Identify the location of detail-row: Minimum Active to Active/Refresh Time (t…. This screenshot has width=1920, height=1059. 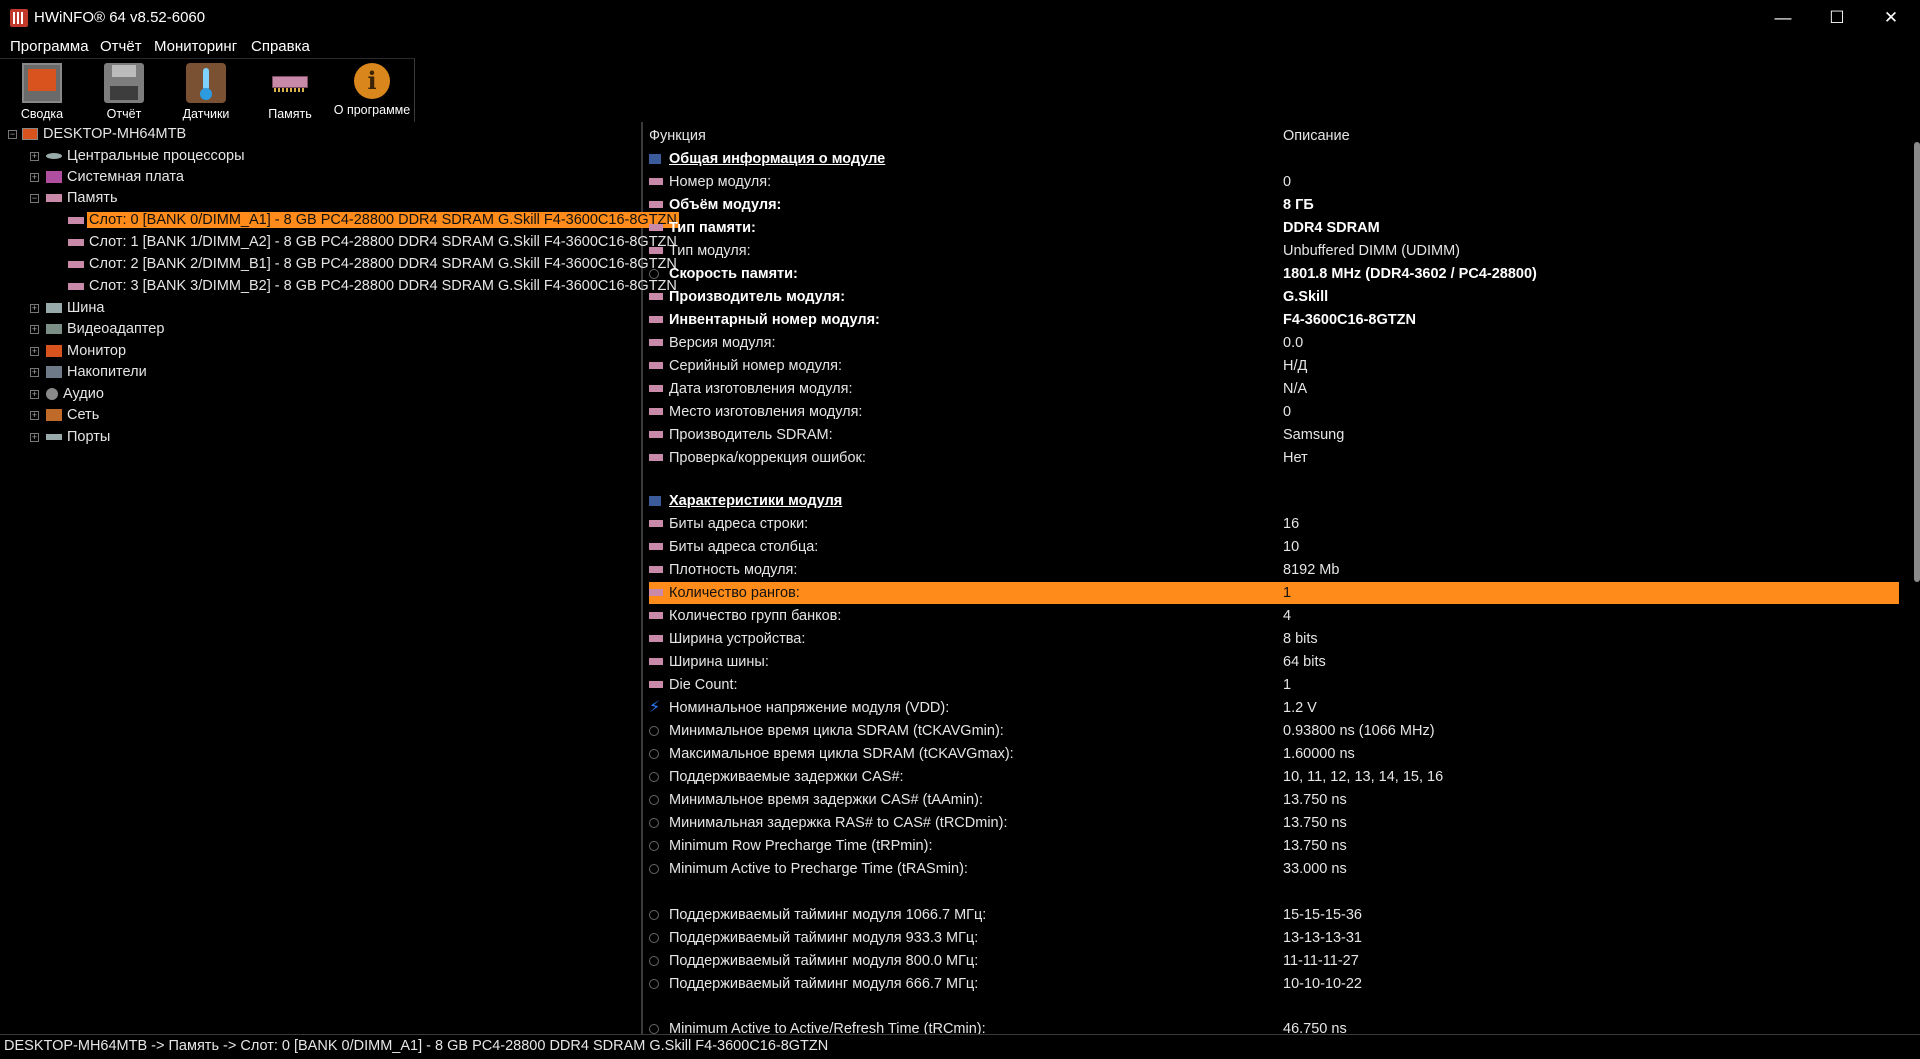
(1284, 1026).